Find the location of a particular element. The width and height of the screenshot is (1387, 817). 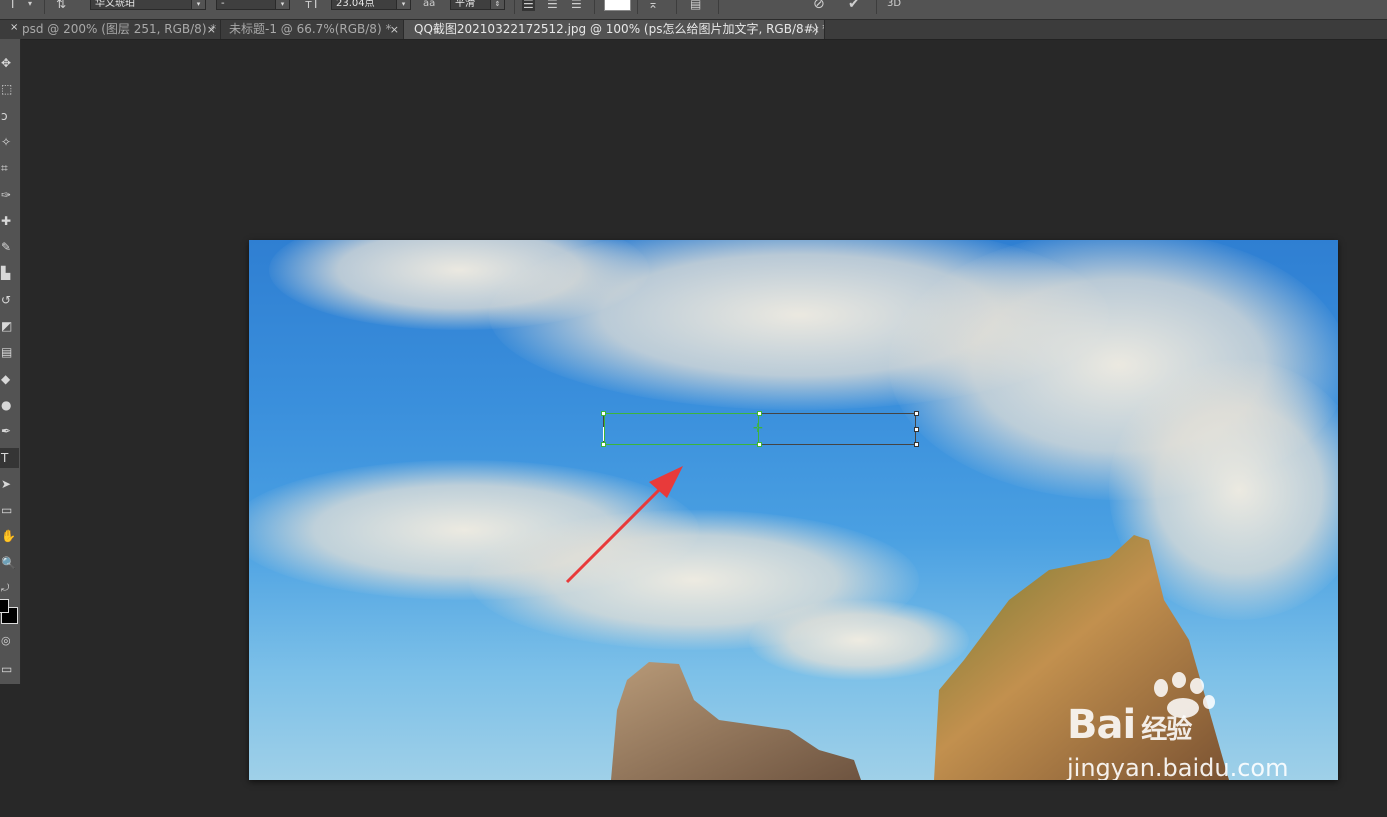

move-tool-icon: ✥ is located at coordinates (9, 63).